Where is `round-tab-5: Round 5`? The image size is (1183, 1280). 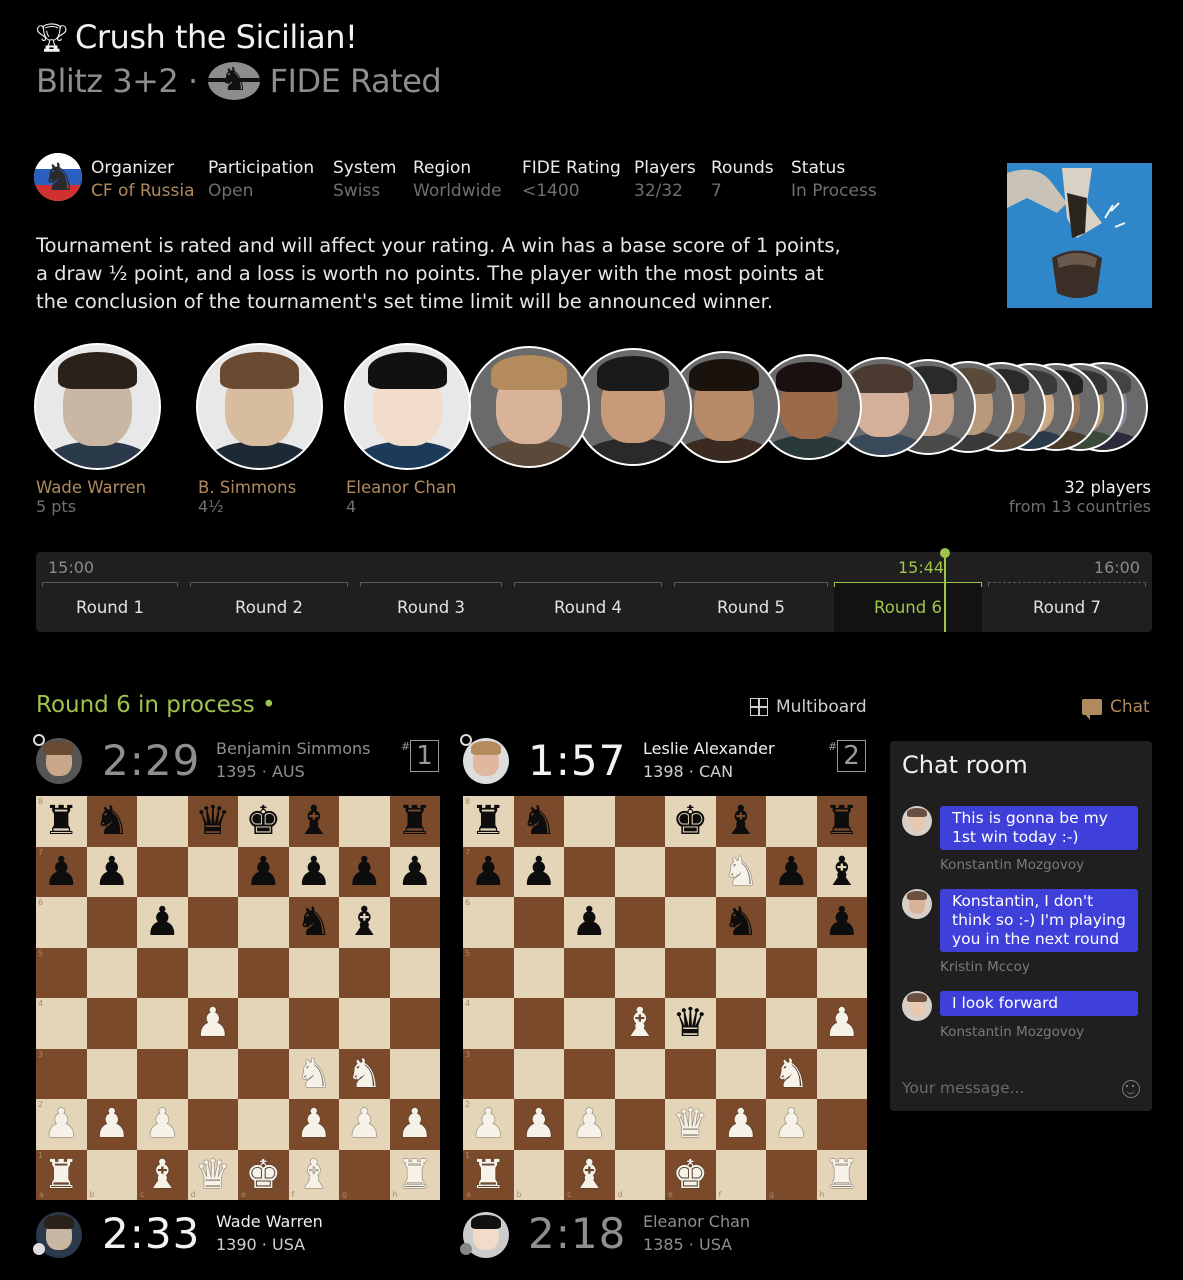 round-tab-5: Round 5 is located at coordinates (751, 607).